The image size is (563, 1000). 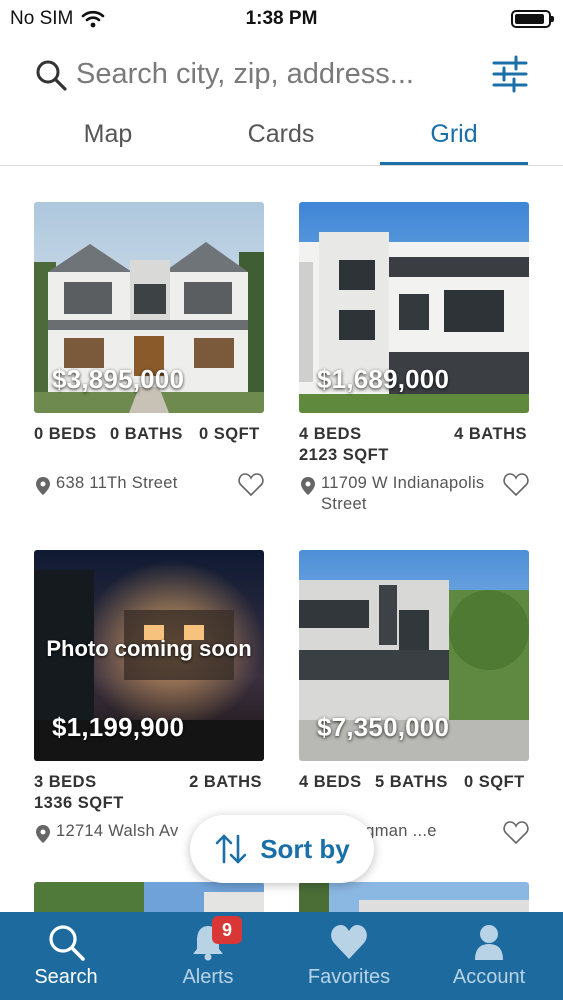 I want to click on status-bar: No SIM 1:38 PM, so click(x=281, y=18).